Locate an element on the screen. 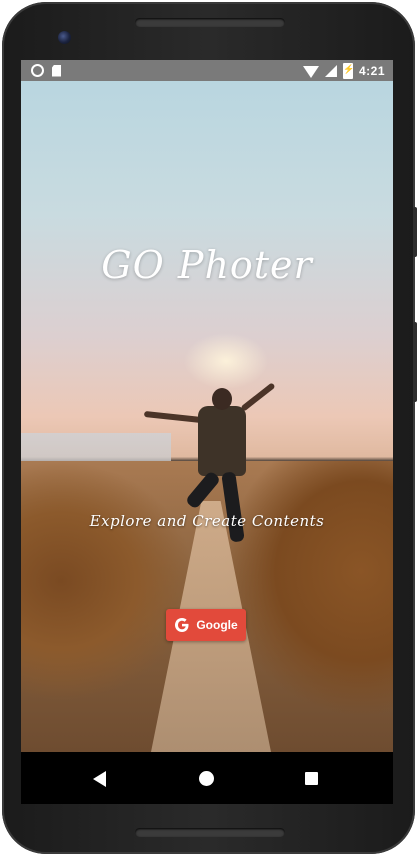 This screenshot has width=418, height=857. bottom-speaker is located at coordinates (210, 832).